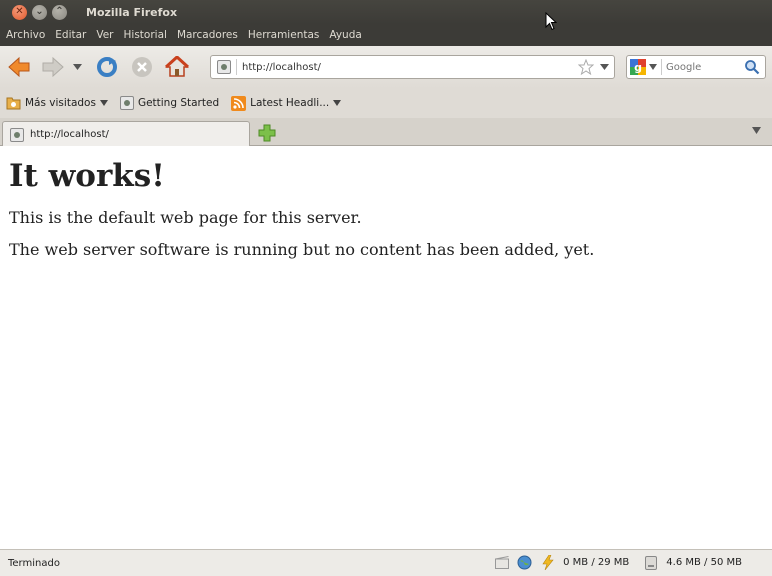 This screenshot has width=772, height=576. What do you see at coordinates (604, 67) in the screenshot?
I see `url-dropdown-icon` at bounding box center [604, 67].